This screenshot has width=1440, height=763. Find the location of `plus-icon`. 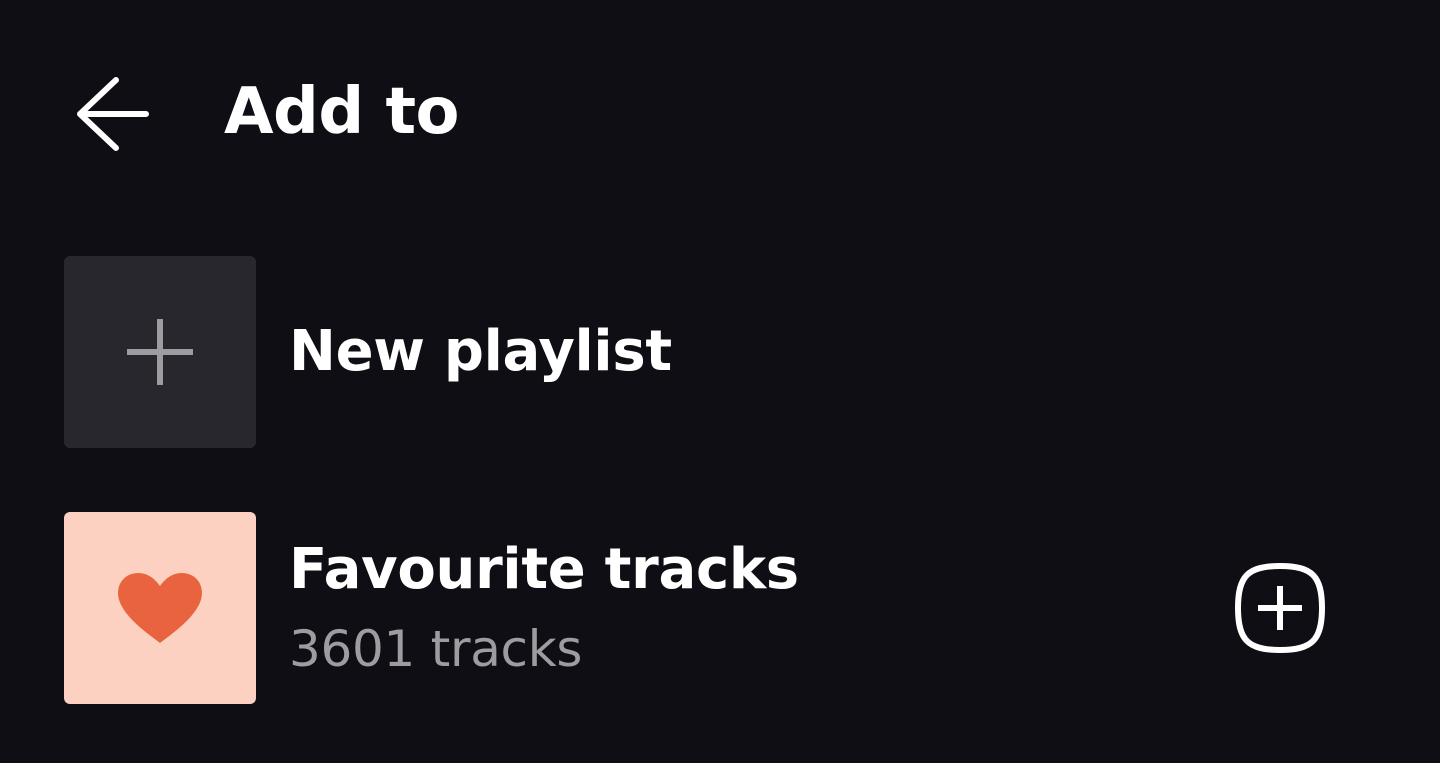

plus-icon is located at coordinates (160, 352).